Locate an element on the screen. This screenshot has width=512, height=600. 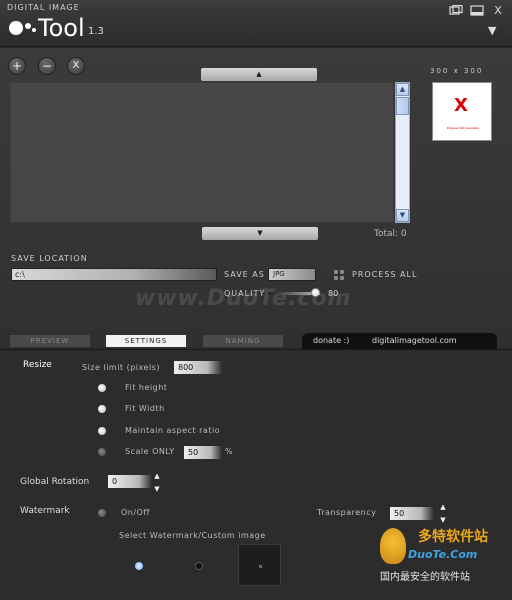
maintain-aspect-radio is located at coordinates (102, 431).